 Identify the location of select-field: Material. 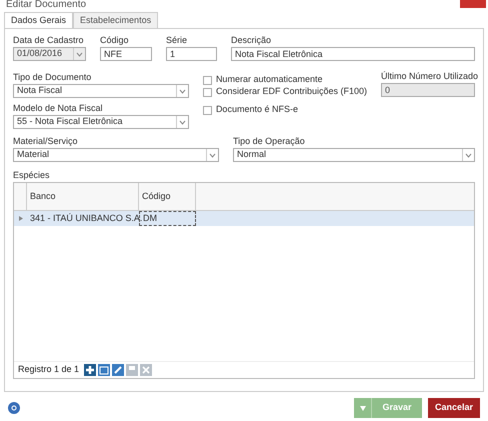
(116, 155).